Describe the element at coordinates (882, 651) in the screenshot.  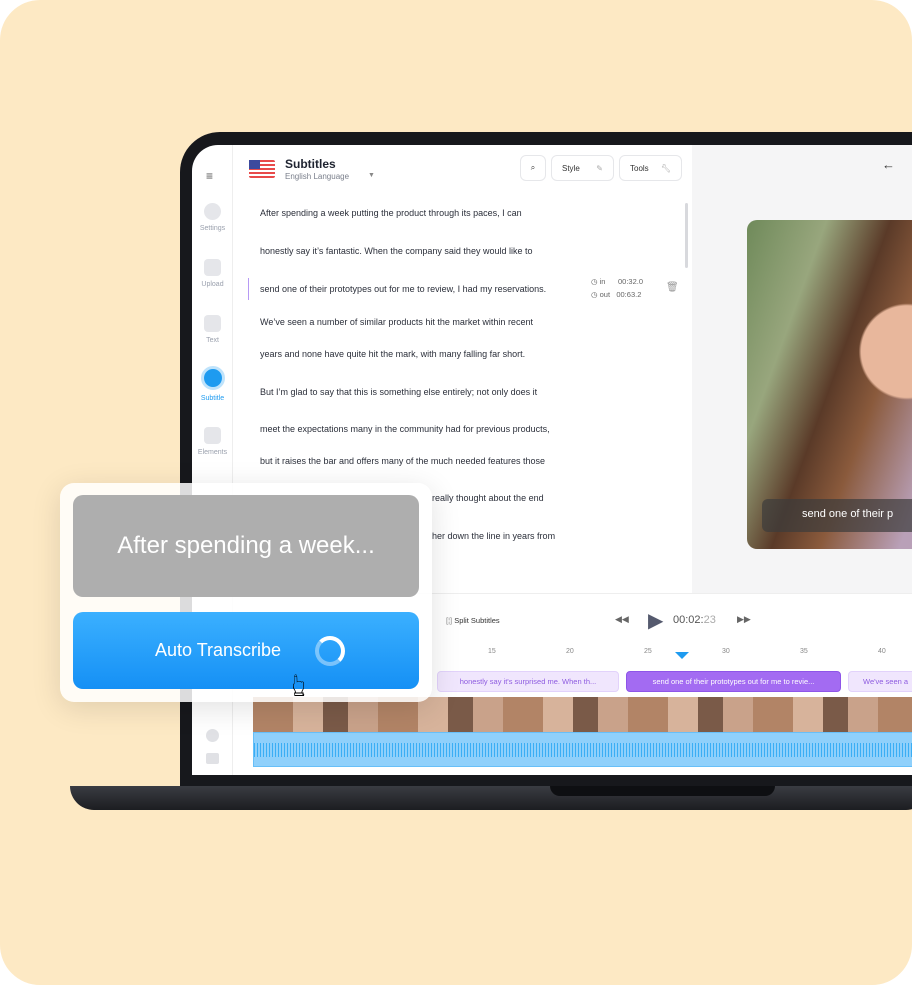
I see `tick-label: 40` at that location.